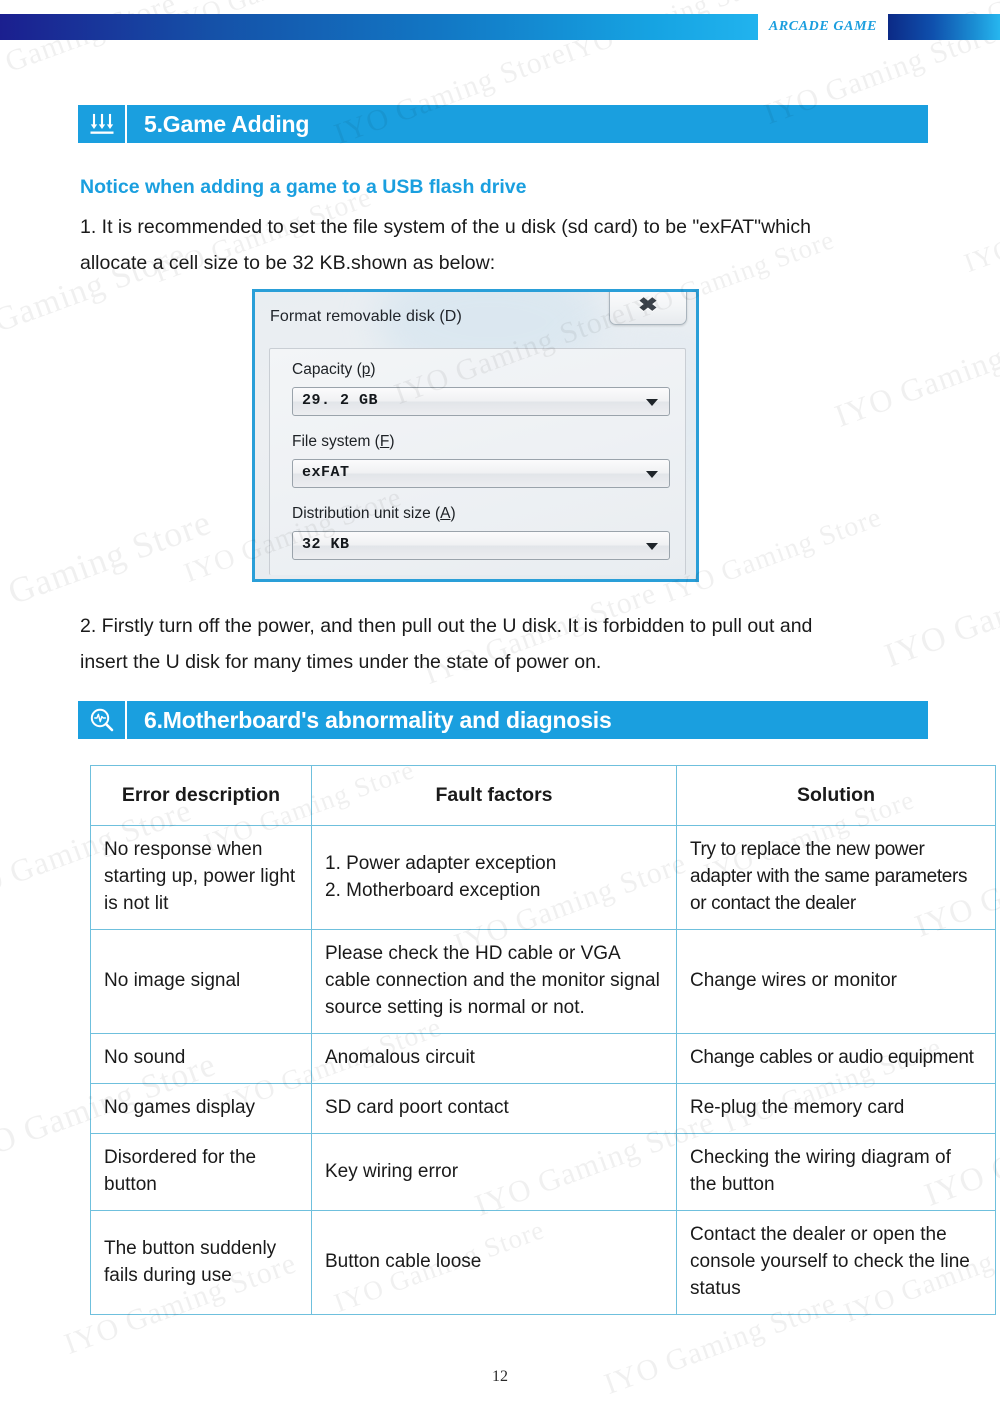 The width and height of the screenshot is (1000, 1408). I want to click on cell-fault: Anomalous circuit, so click(494, 1058).